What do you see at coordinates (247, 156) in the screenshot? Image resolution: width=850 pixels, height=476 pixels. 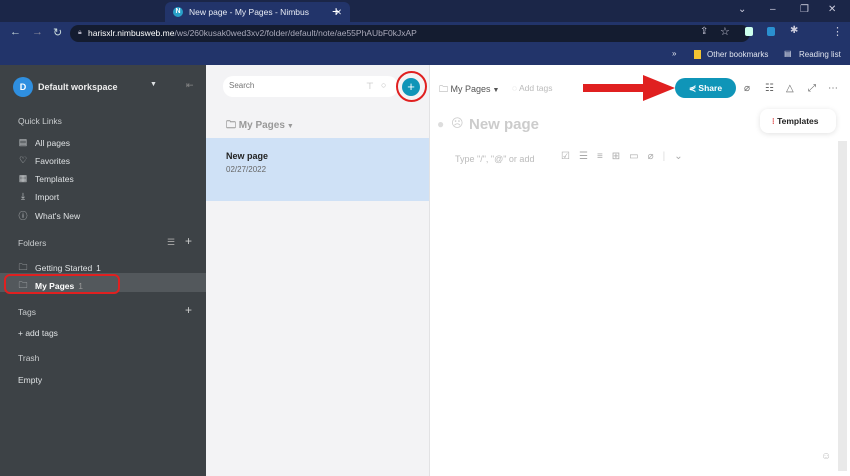 I see `page-title: New page` at bounding box center [247, 156].